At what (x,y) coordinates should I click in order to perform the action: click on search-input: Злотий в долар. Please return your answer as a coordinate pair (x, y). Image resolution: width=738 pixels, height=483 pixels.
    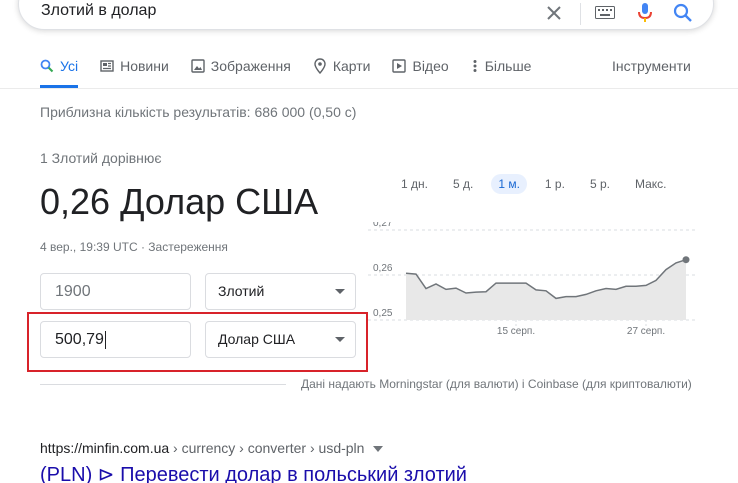
    Looking at the image, I should click on (98, 11).